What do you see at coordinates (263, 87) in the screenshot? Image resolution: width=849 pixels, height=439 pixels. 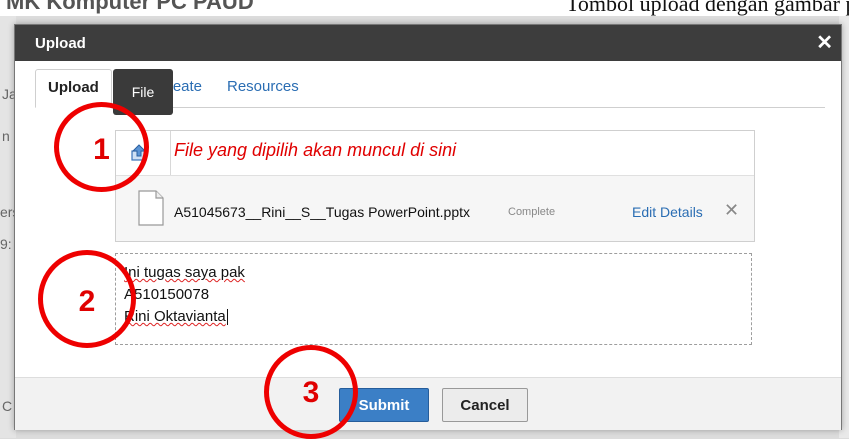 I see `tab-resources: Resources` at bounding box center [263, 87].